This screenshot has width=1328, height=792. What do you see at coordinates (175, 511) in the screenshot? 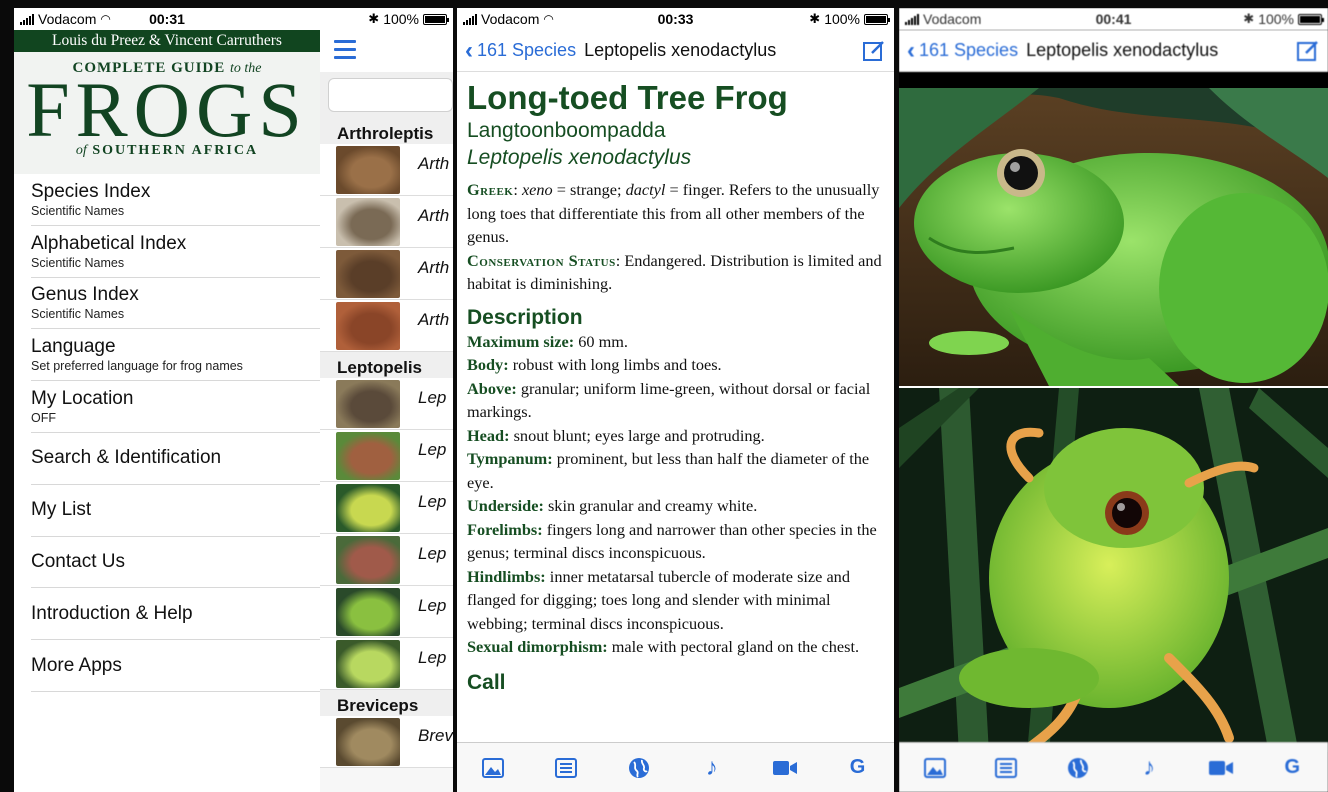
I see `menu-item: My List` at bounding box center [175, 511].